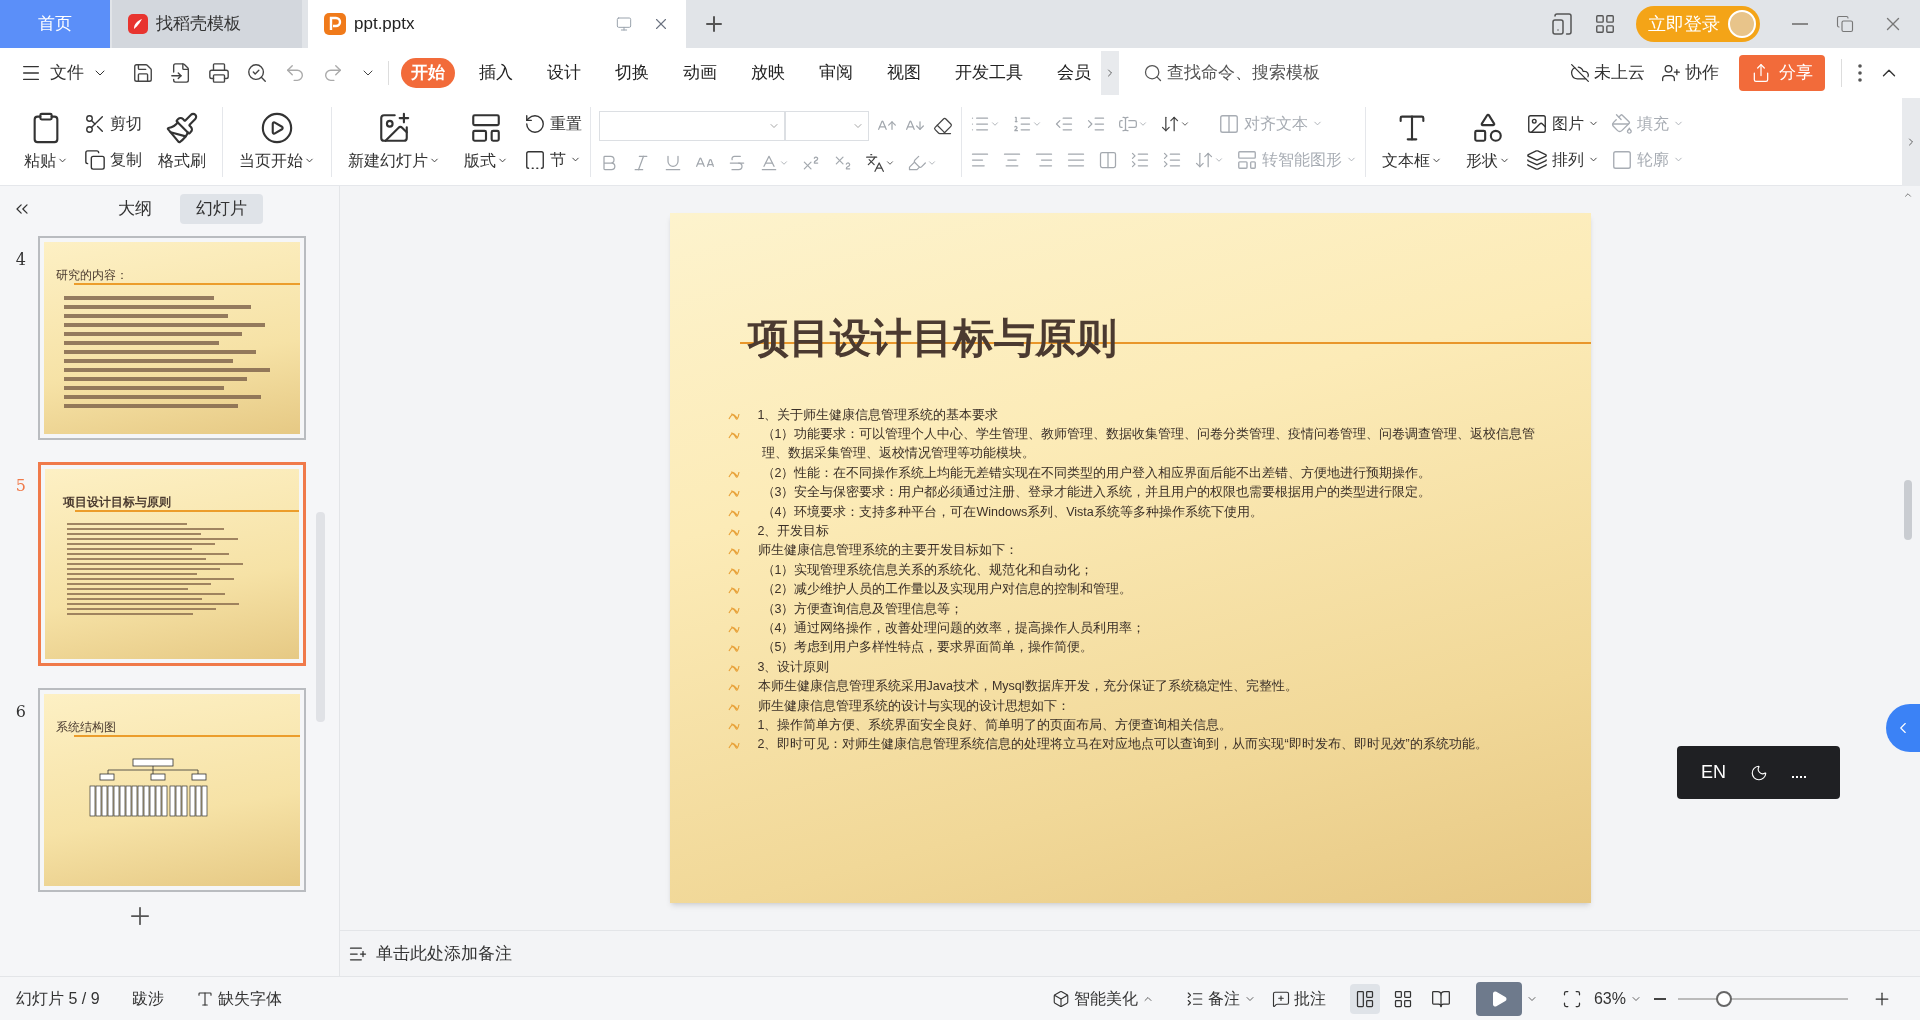 The width and height of the screenshot is (1920, 1020). I want to click on ribbon-tab: 插入, so click(496, 73).